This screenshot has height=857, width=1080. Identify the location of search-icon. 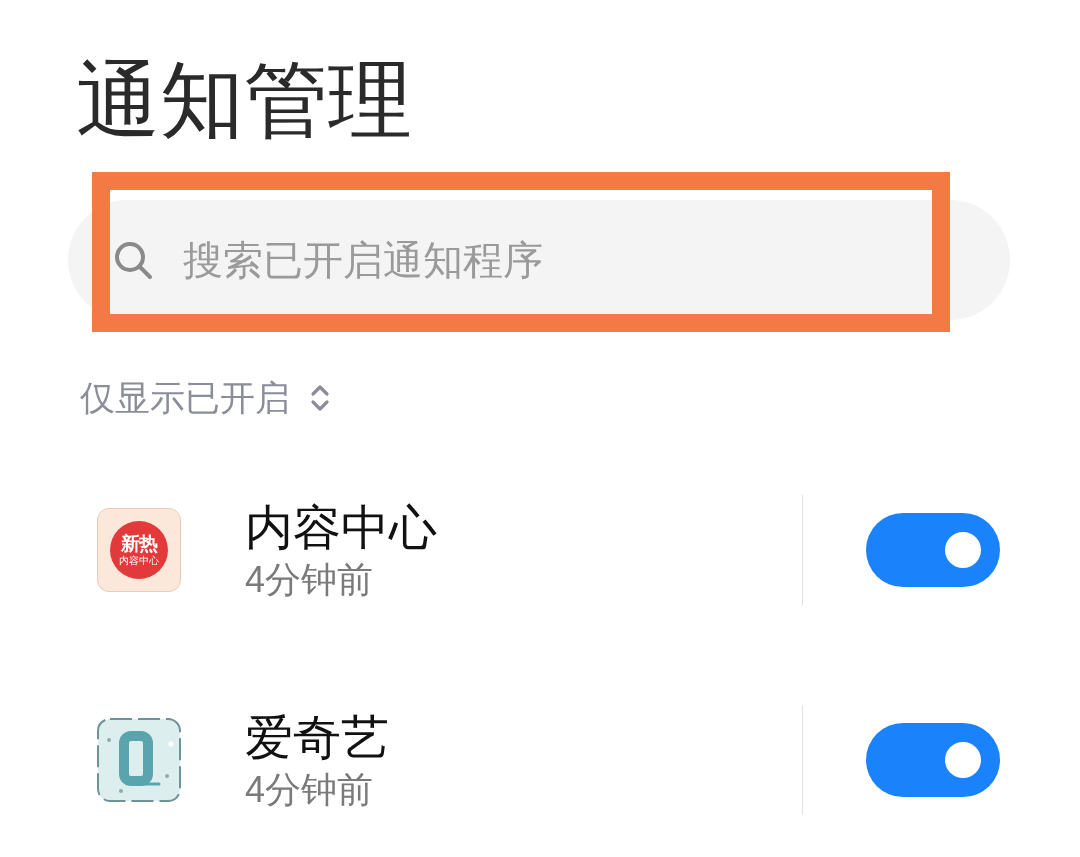
(133, 260).